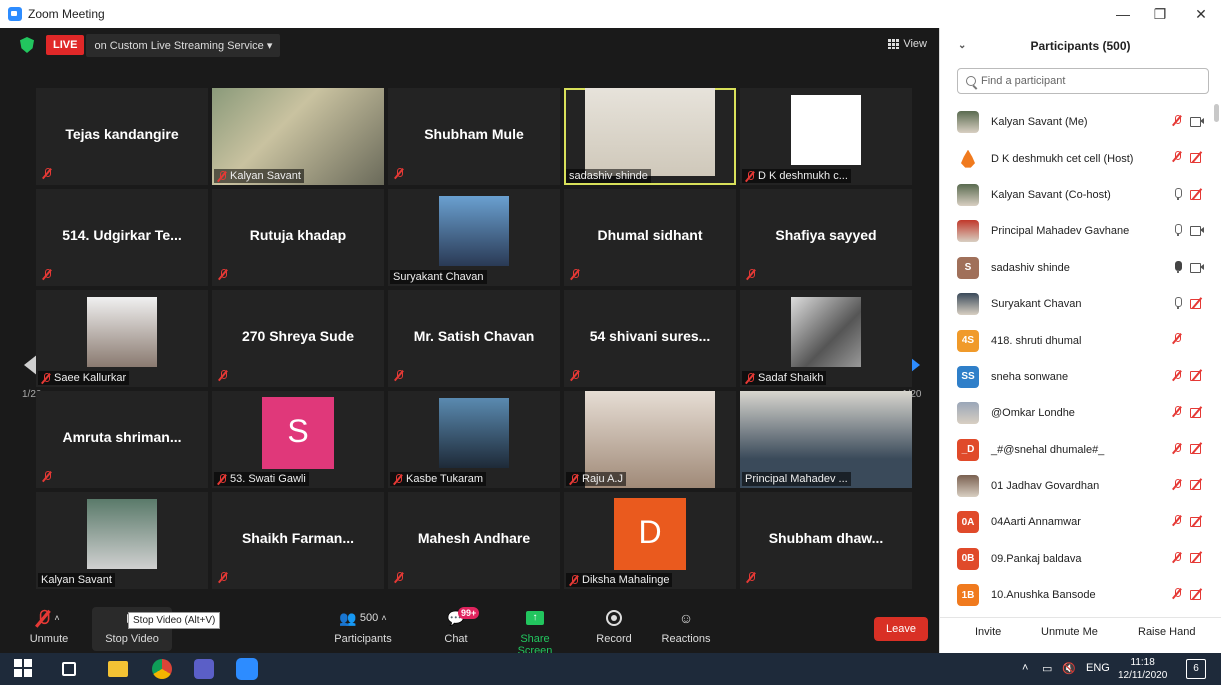 This screenshot has height=685, width=1221. What do you see at coordinates (65, 45) in the screenshot?
I see `live-badge: LIVE` at bounding box center [65, 45].